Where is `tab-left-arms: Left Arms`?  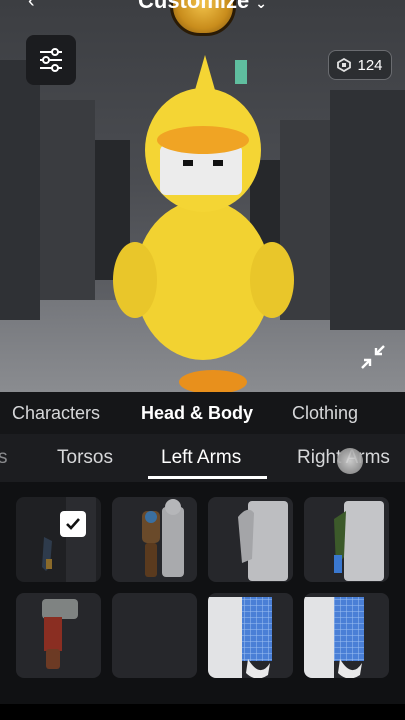
tab-left-arms: Left Arms is located at coordinates (201, 458).